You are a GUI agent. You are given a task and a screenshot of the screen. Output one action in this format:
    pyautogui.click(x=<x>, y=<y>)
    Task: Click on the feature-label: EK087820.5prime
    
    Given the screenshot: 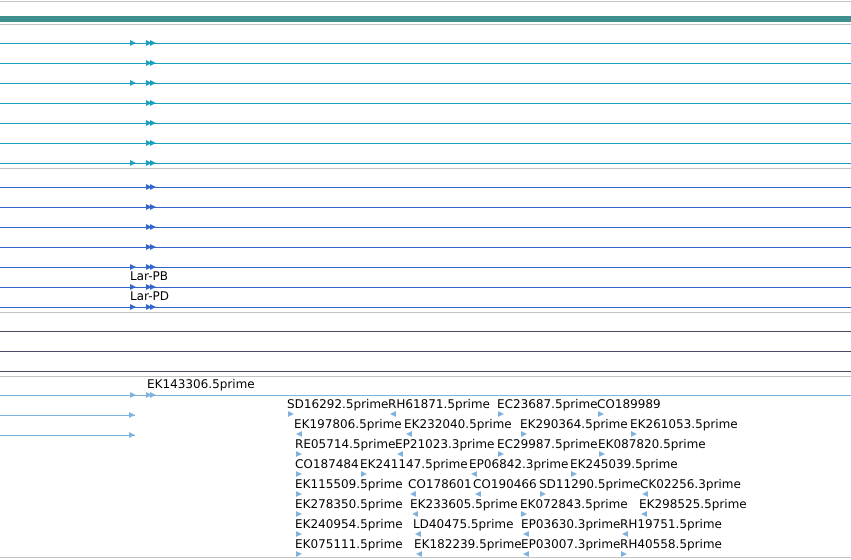 What is the action you would take?
    pyautogui.click(x=652, y=444)
    